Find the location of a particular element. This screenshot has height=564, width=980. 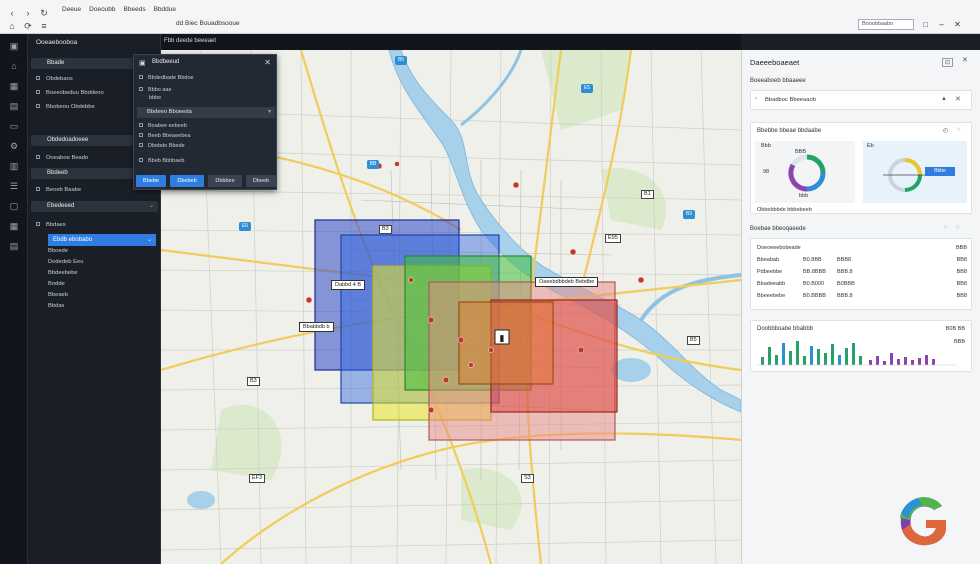

back-icon: ‹ is located at coordinates (12, 13).